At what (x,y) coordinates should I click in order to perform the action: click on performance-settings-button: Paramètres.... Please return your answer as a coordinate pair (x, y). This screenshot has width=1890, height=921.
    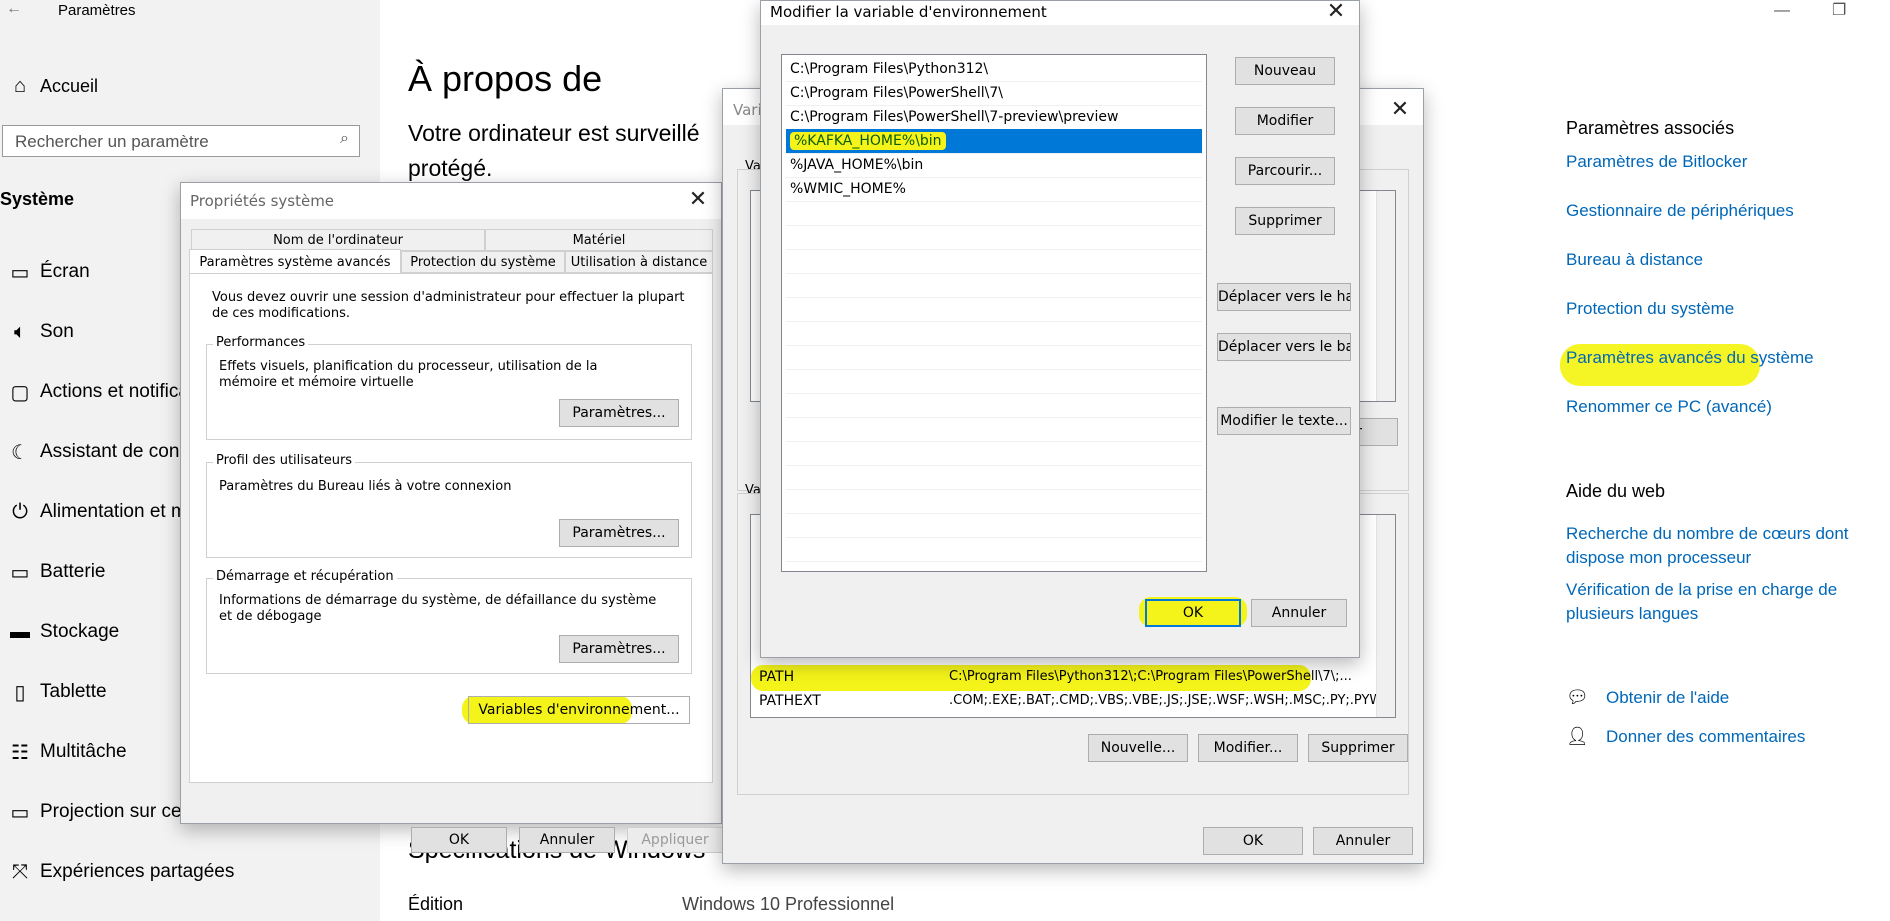
    Looking at the image, I should click on (619, 413).